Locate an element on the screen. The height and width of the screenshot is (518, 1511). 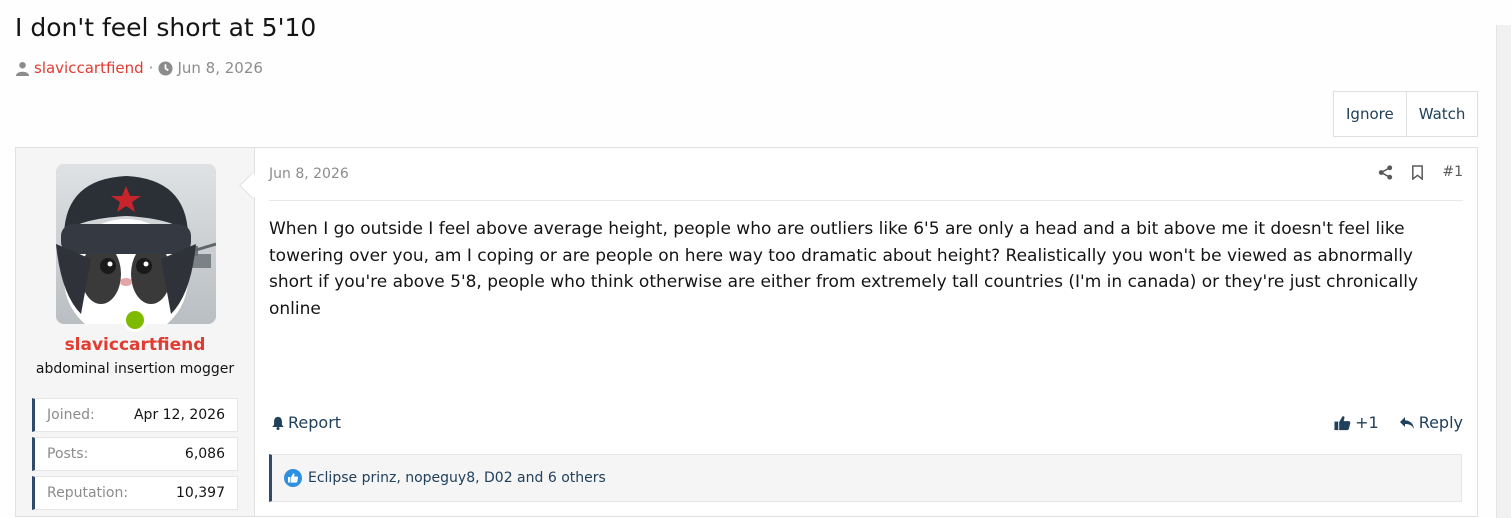
like-button: +1 is located at coordinates (1356, 422).